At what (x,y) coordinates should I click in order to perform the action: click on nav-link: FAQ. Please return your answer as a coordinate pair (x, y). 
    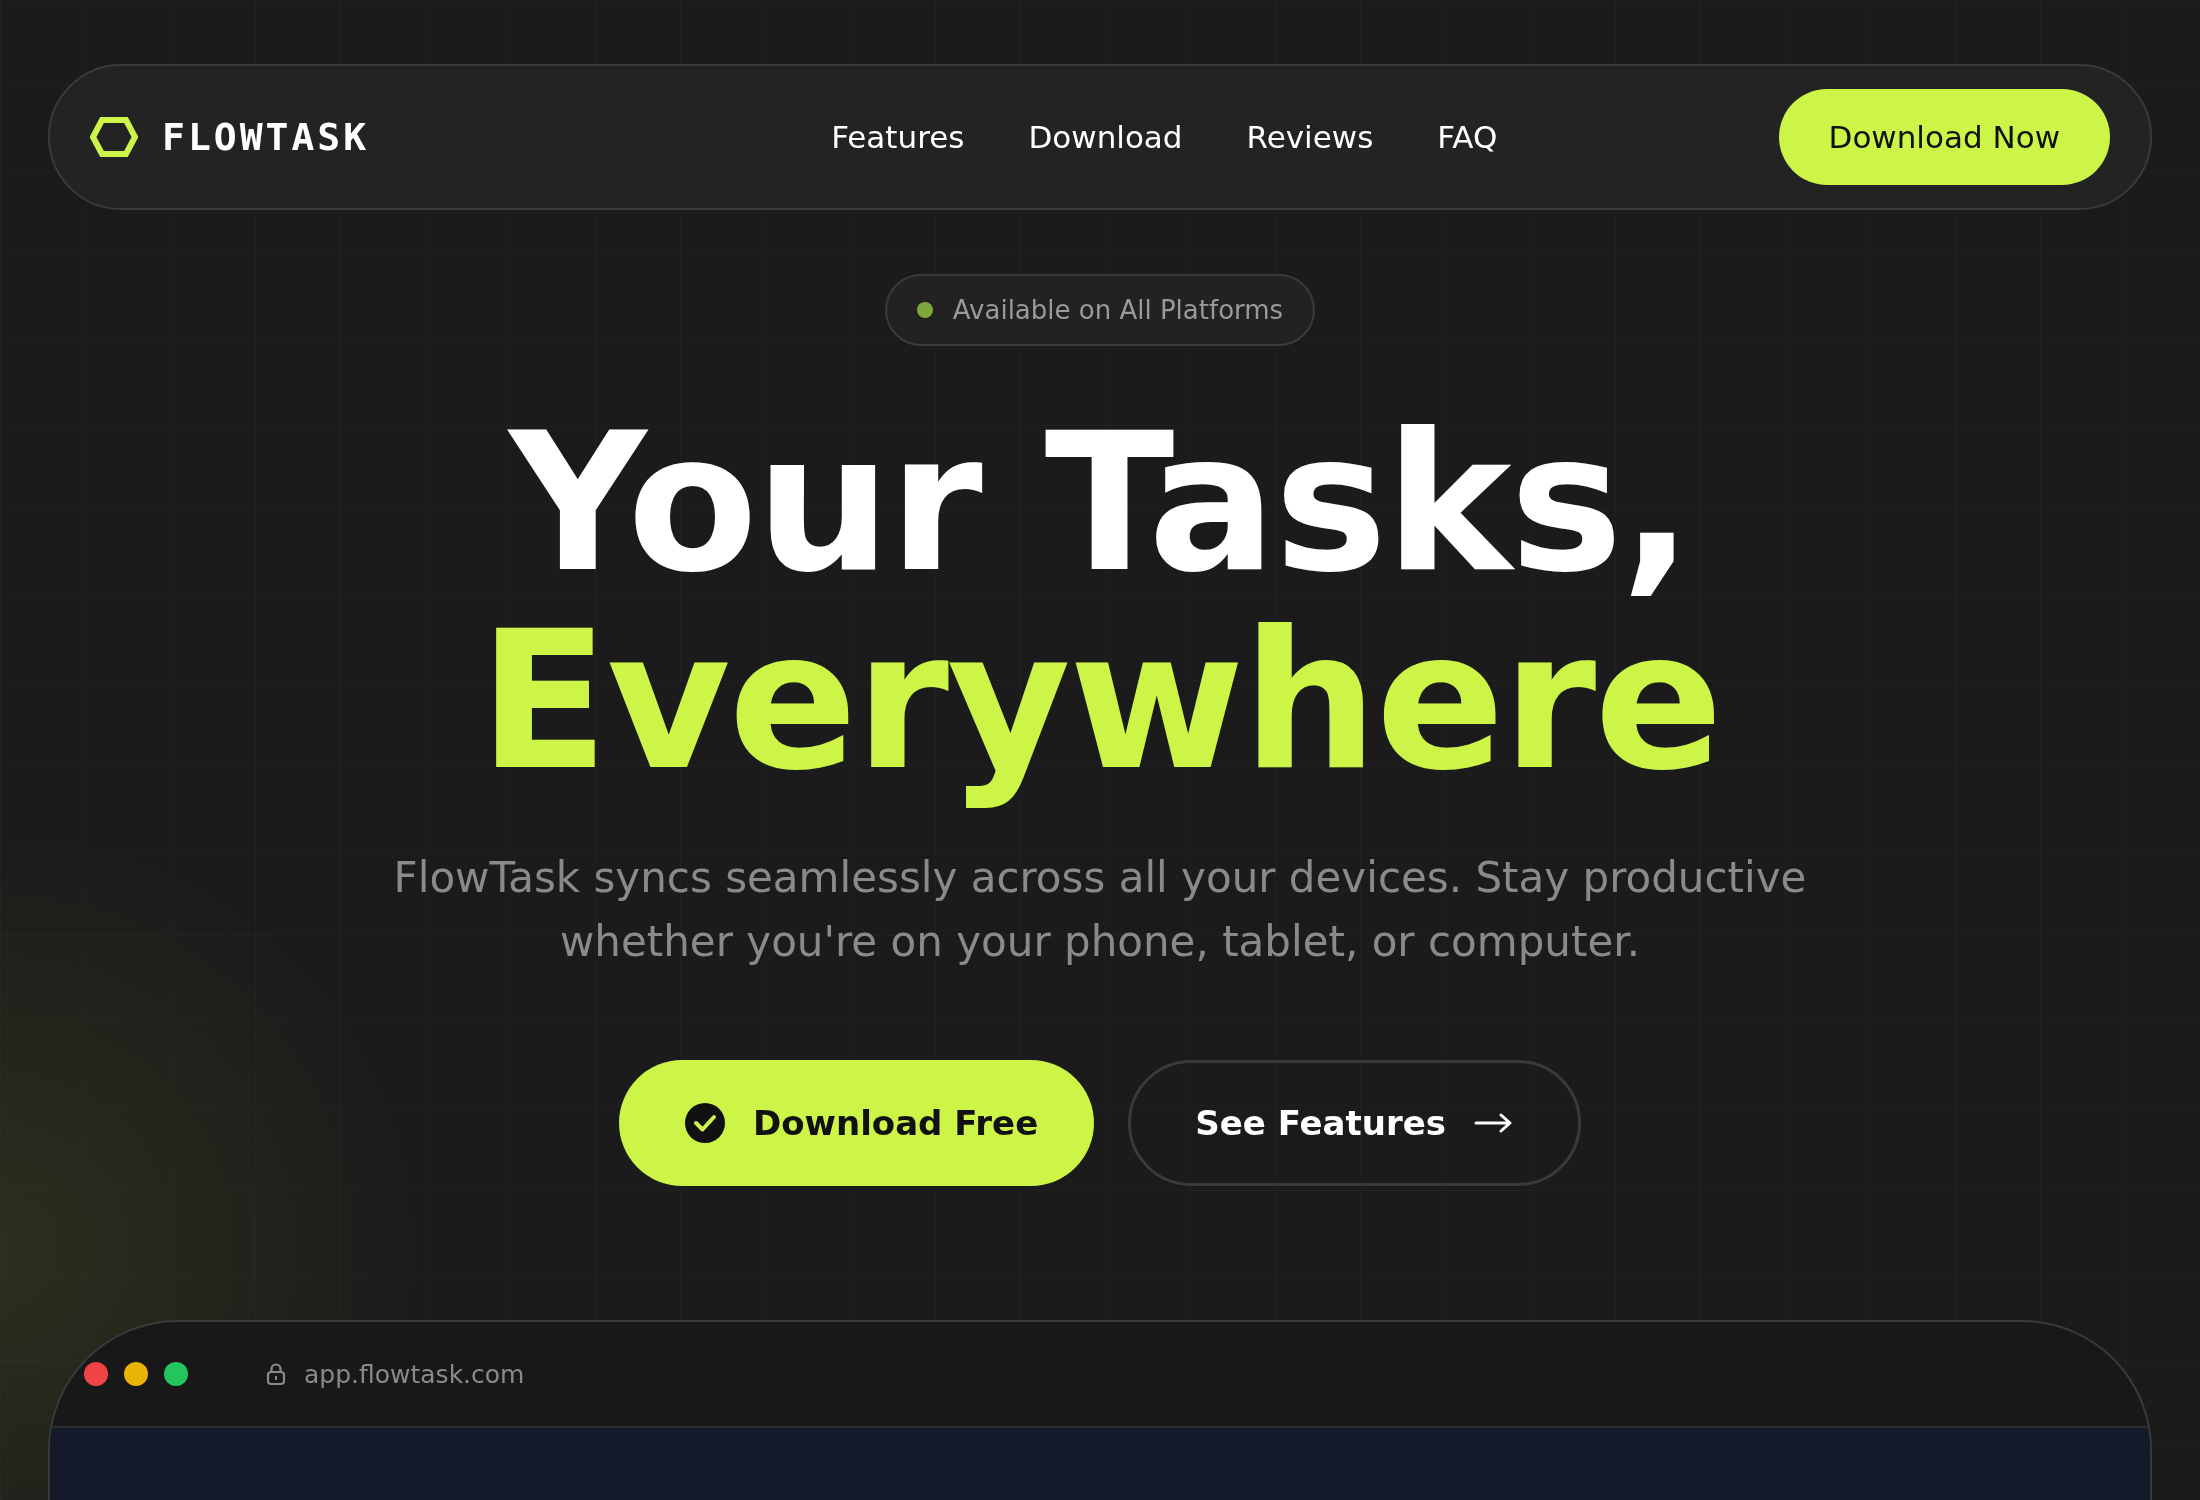
    Looking at the image, I should click on (1467, 137).